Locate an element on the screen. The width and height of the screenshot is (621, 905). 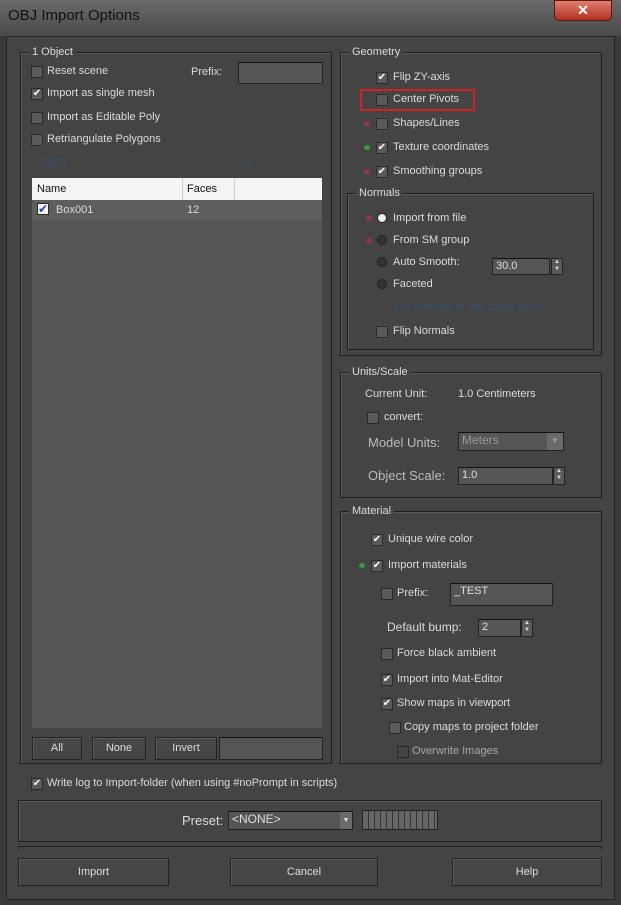
auto-smooth-spinner: ▲ ▼ is located at coordinates (557, 266).